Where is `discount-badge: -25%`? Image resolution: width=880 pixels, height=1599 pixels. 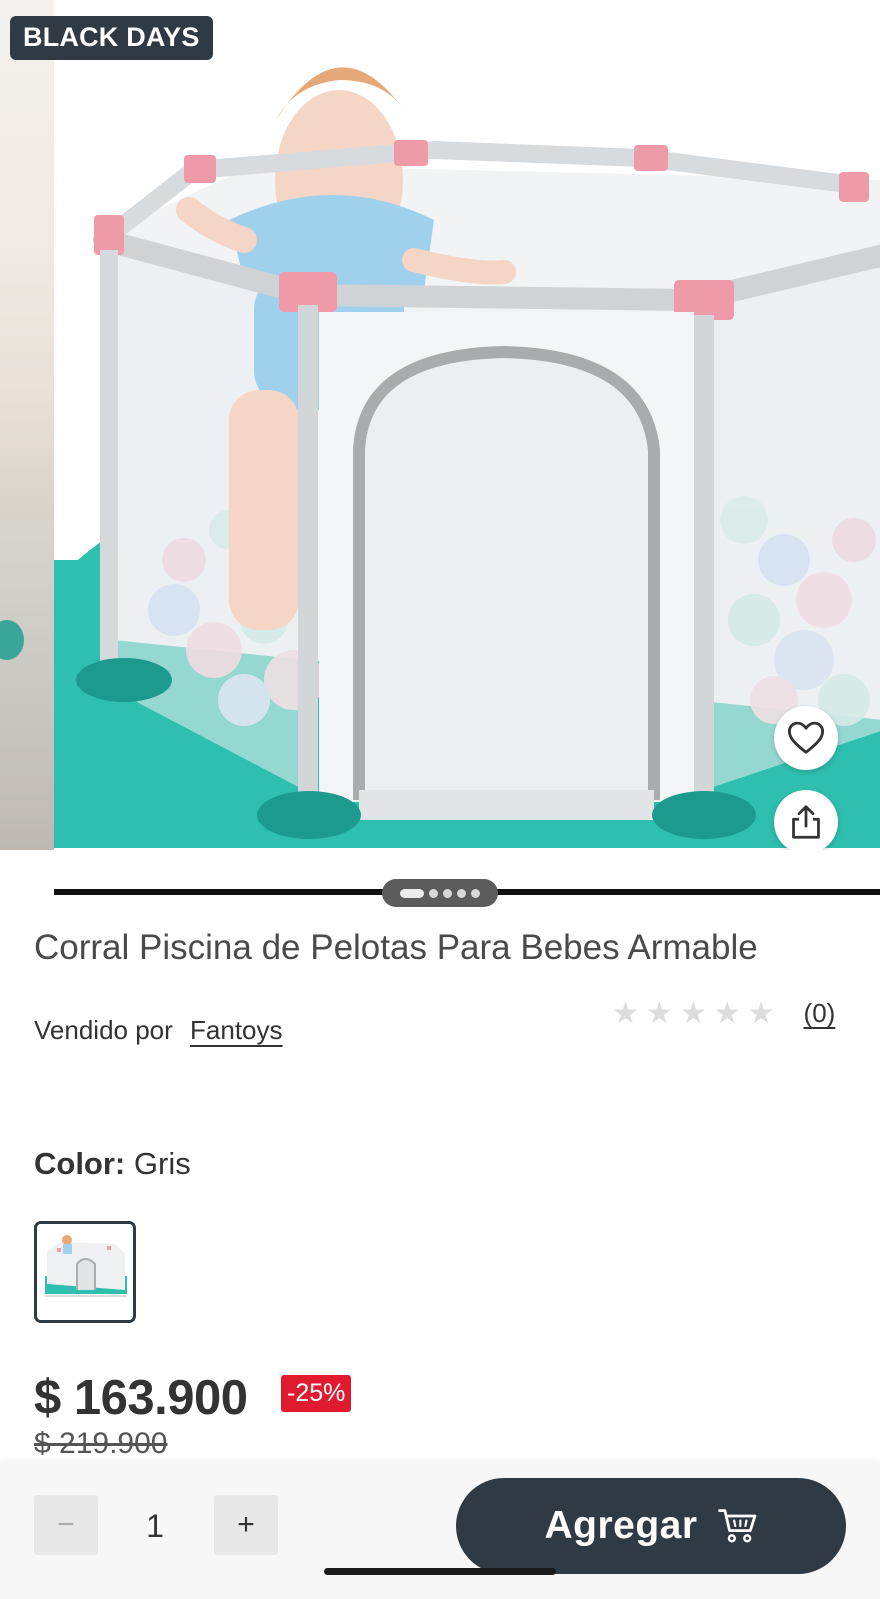 discount-badge: -25% is located at coordinates (316, 1393).